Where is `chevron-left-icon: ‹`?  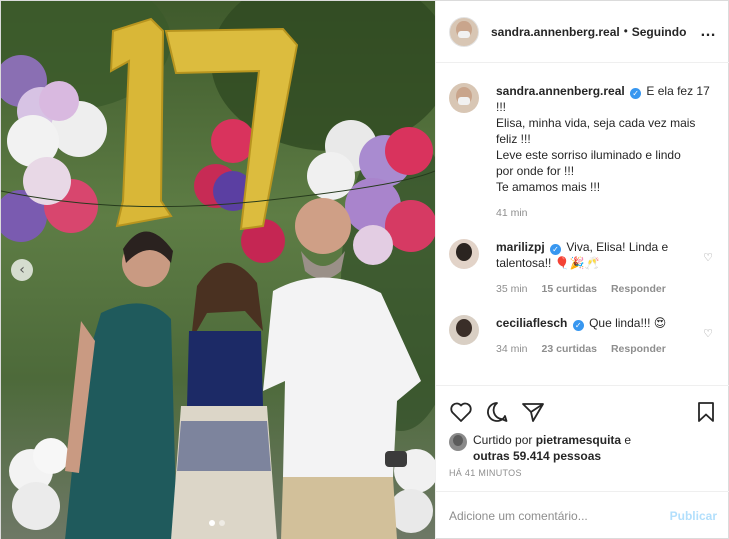 chevron-left-icon: ‹ is located at coordinates (22, 270).